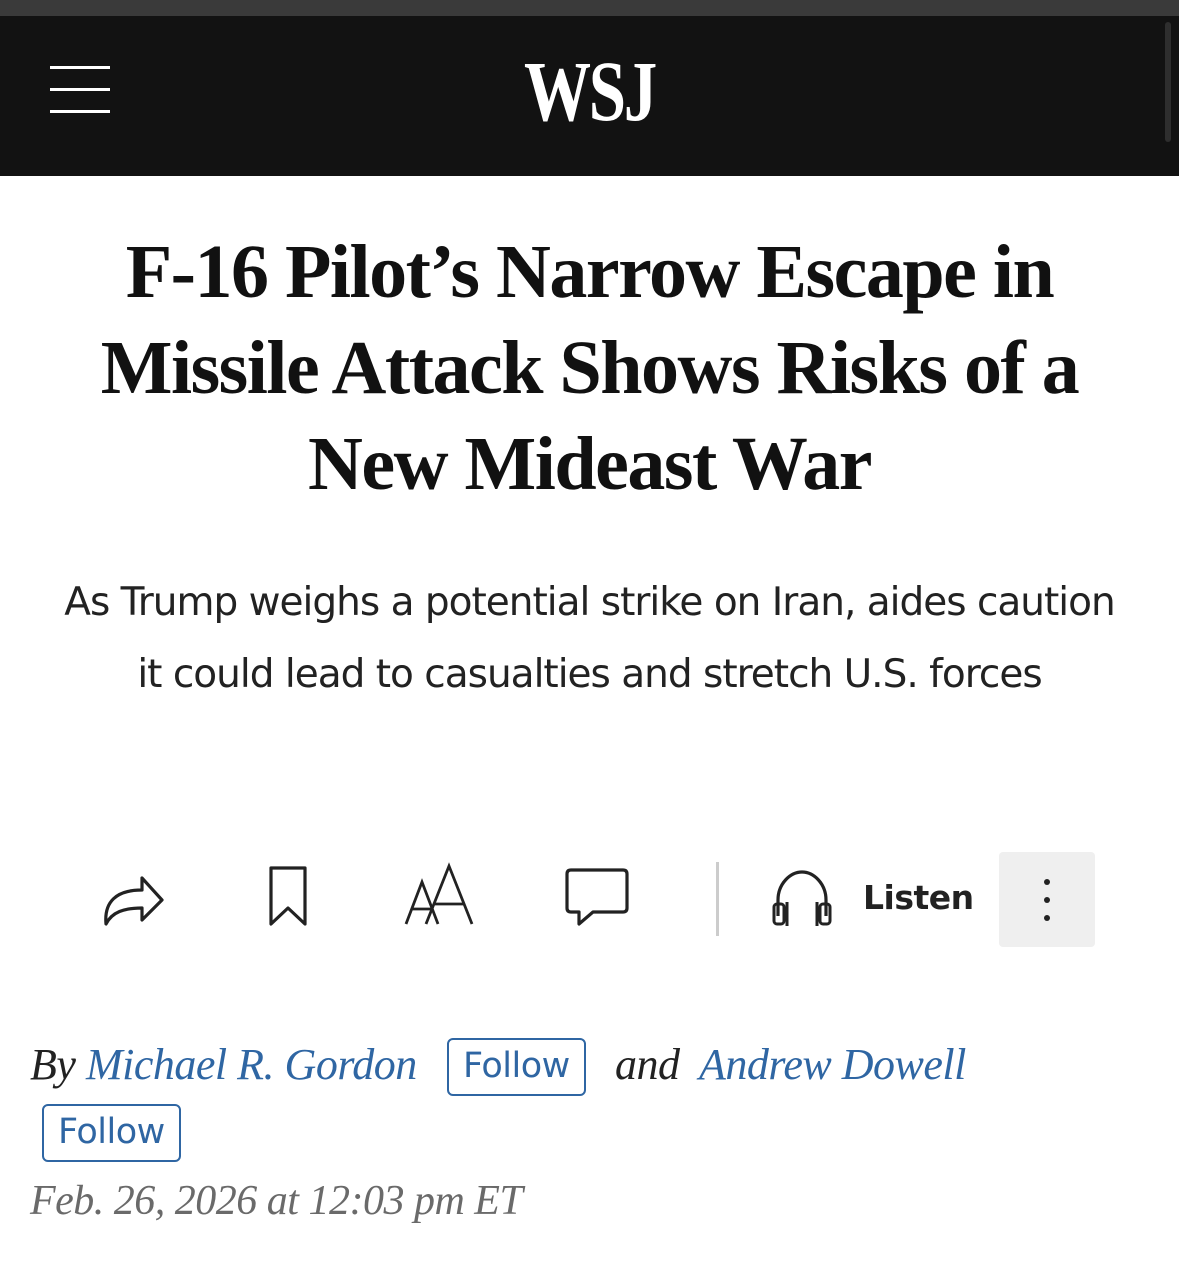 The height and width of the screenshot is (1261, 1179). Describe the element at coordinates (133, 898) in the screenshot. I see `share-icon` at that location.